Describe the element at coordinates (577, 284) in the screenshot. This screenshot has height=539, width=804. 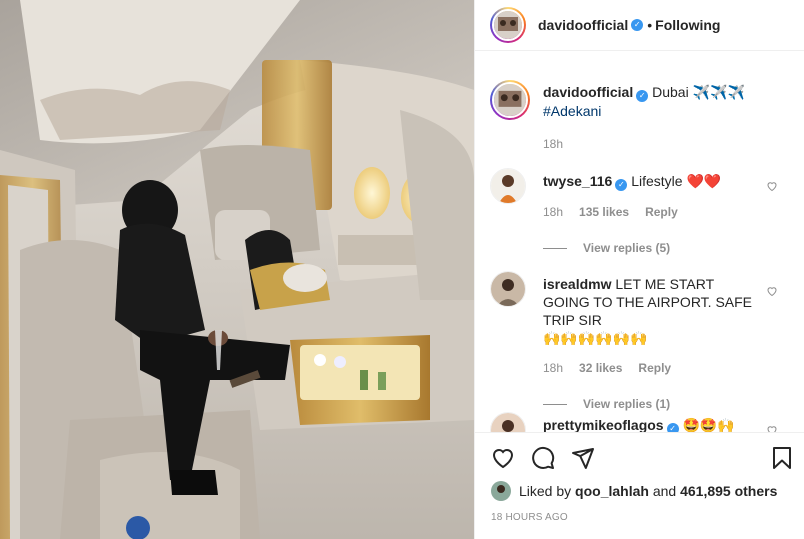
I see `comment-author: isrealdmw` at that location.